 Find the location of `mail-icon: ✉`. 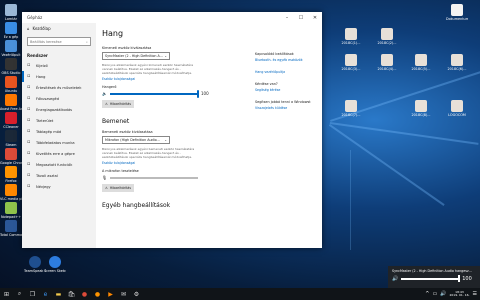

mail-icon: ✉ is located at coordinates (123, 294).